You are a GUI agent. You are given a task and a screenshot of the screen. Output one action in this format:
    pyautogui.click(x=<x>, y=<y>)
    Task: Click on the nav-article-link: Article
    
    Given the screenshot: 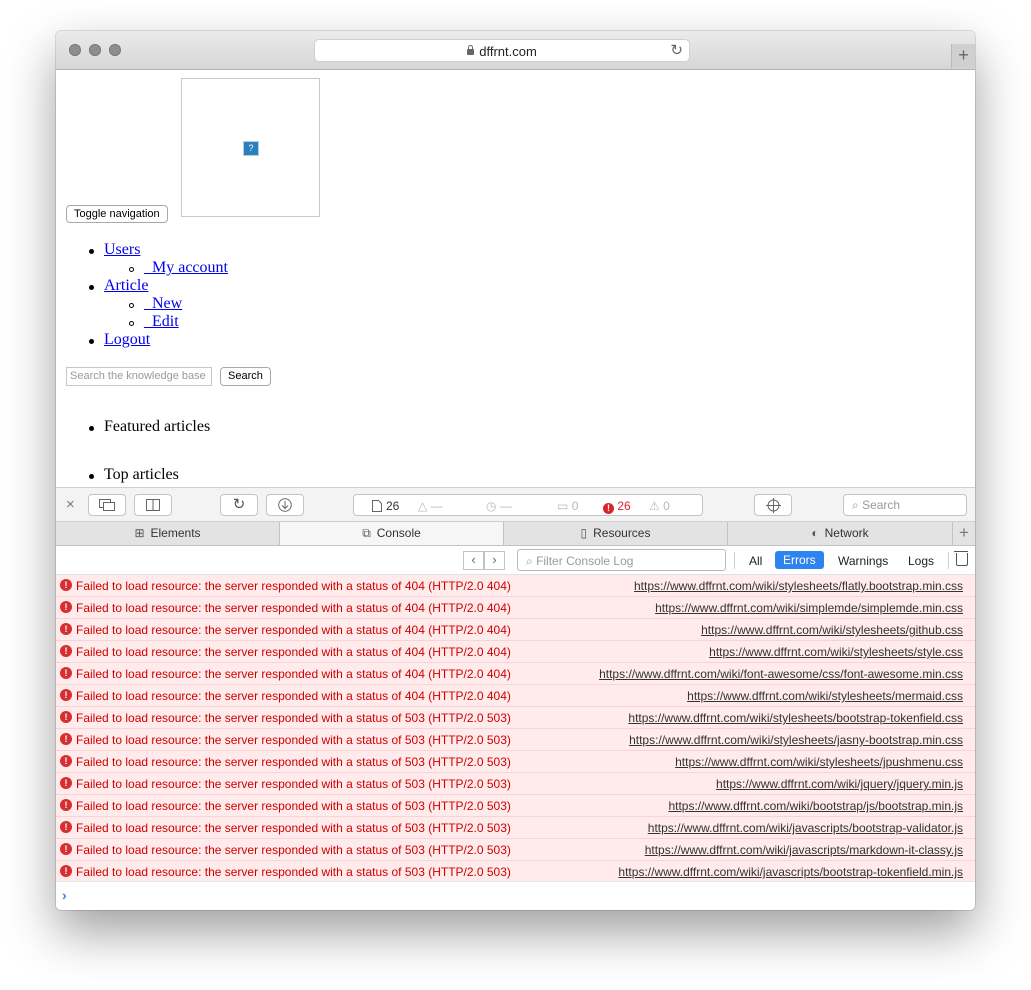 What is the action you would take?
    pyautogui.click(x=126, y=286)
    